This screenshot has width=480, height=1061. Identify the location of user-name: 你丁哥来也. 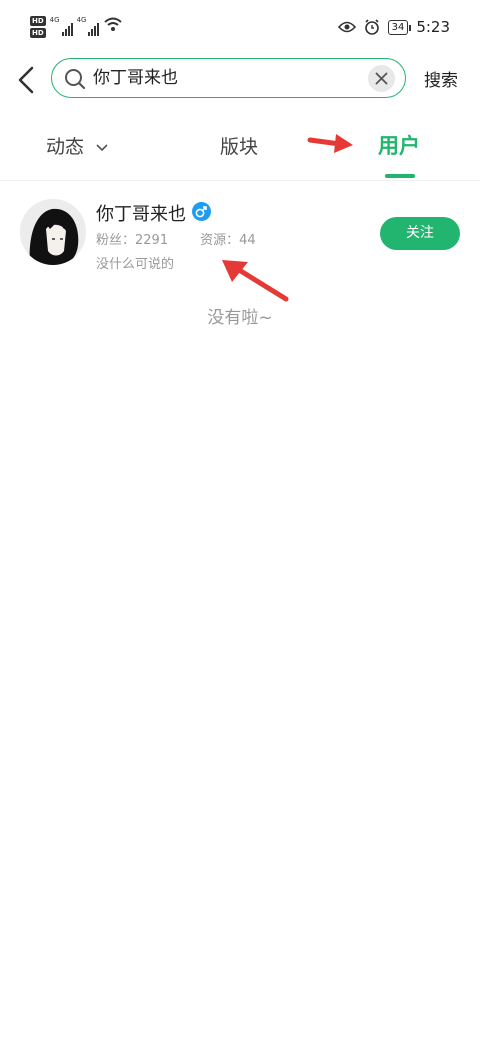
(141, 213).